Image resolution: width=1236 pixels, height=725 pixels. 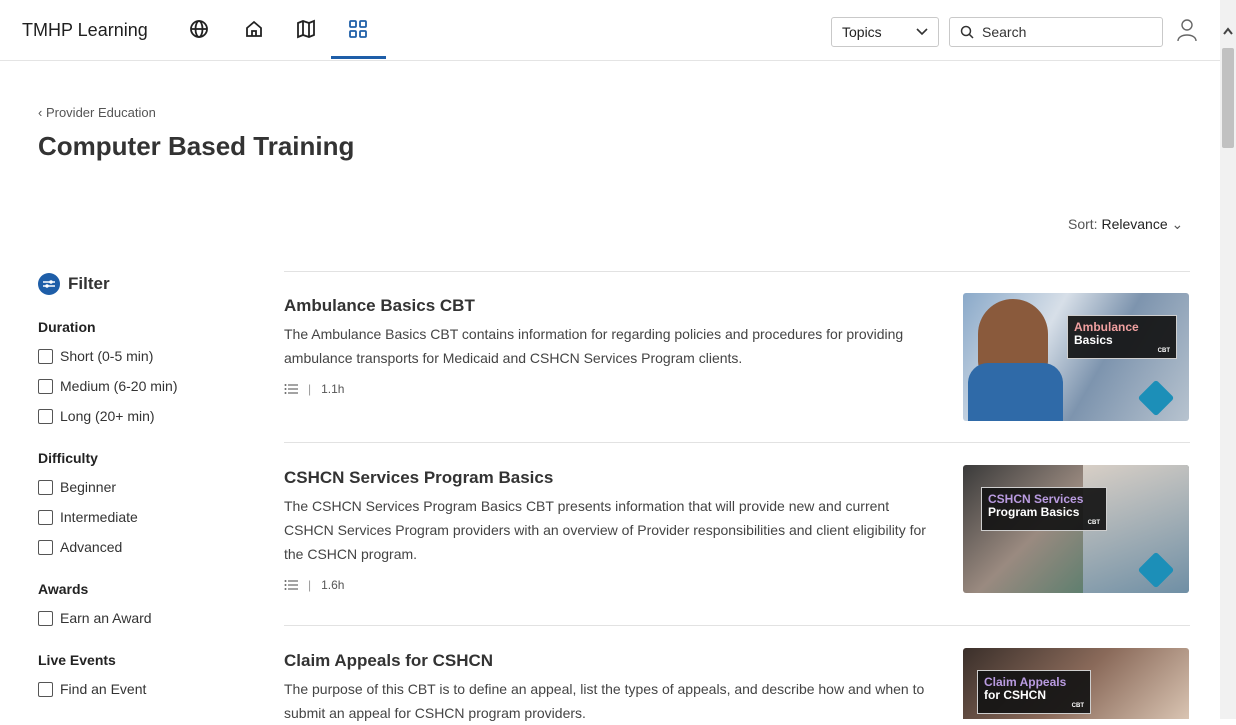 What do you see at coordinates (1187, 30) in the screenshot?
I see `user-icon` at bounding box center [1187, 30].